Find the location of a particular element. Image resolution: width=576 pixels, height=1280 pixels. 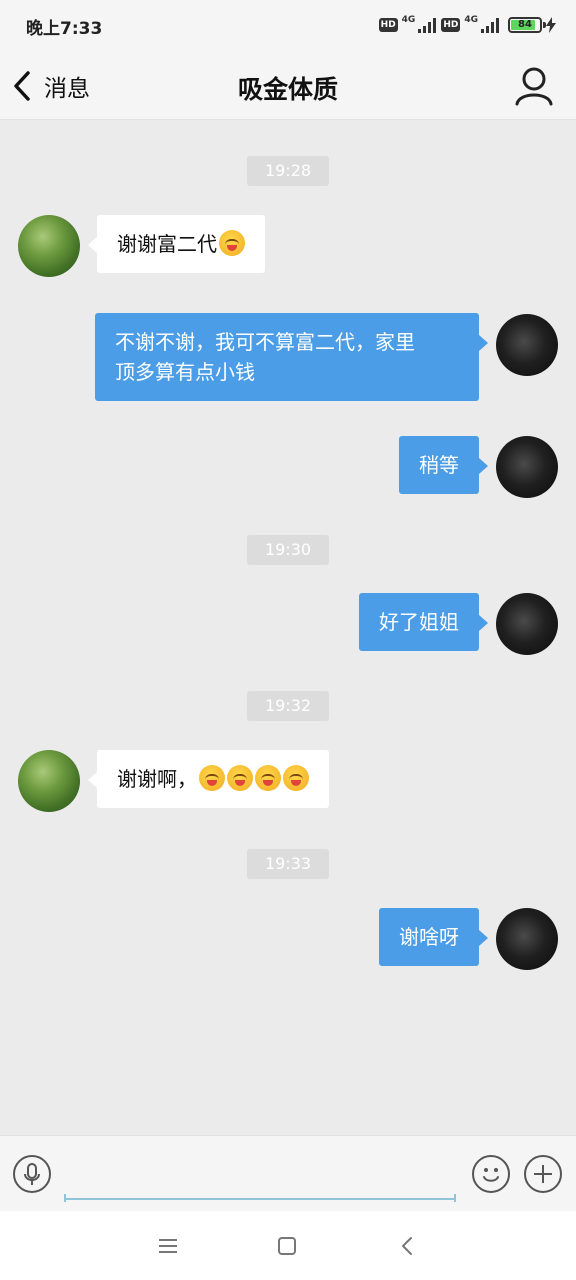

message-text: 谢谢啊， is located at coordinates (157, 779).